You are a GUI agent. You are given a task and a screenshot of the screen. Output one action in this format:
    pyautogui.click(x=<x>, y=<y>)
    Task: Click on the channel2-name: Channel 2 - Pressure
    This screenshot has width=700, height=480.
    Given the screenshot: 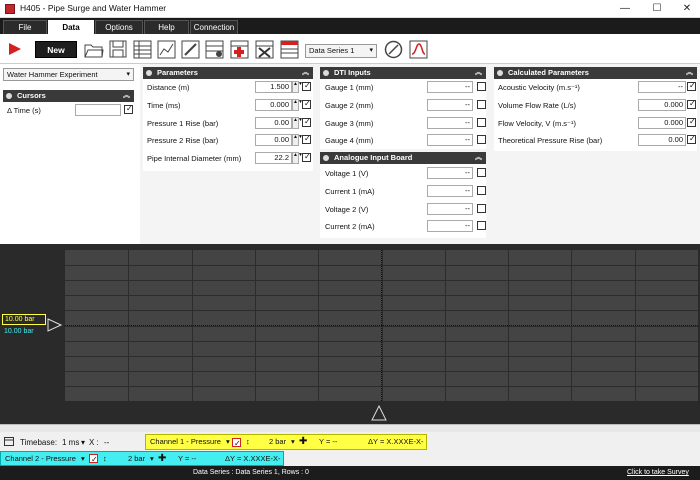 What is the action you would take?
    pyautogui.click(x=40, y=458)
    